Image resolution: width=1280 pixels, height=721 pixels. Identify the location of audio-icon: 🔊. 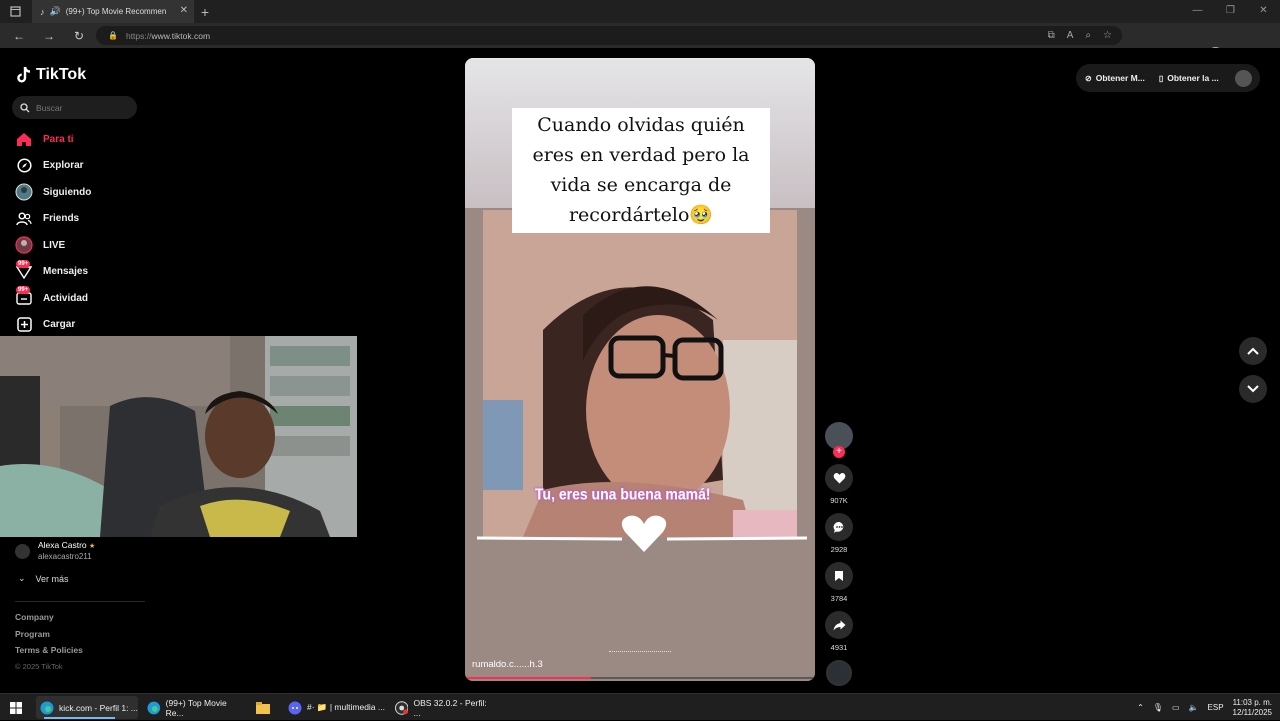
(55, 11).